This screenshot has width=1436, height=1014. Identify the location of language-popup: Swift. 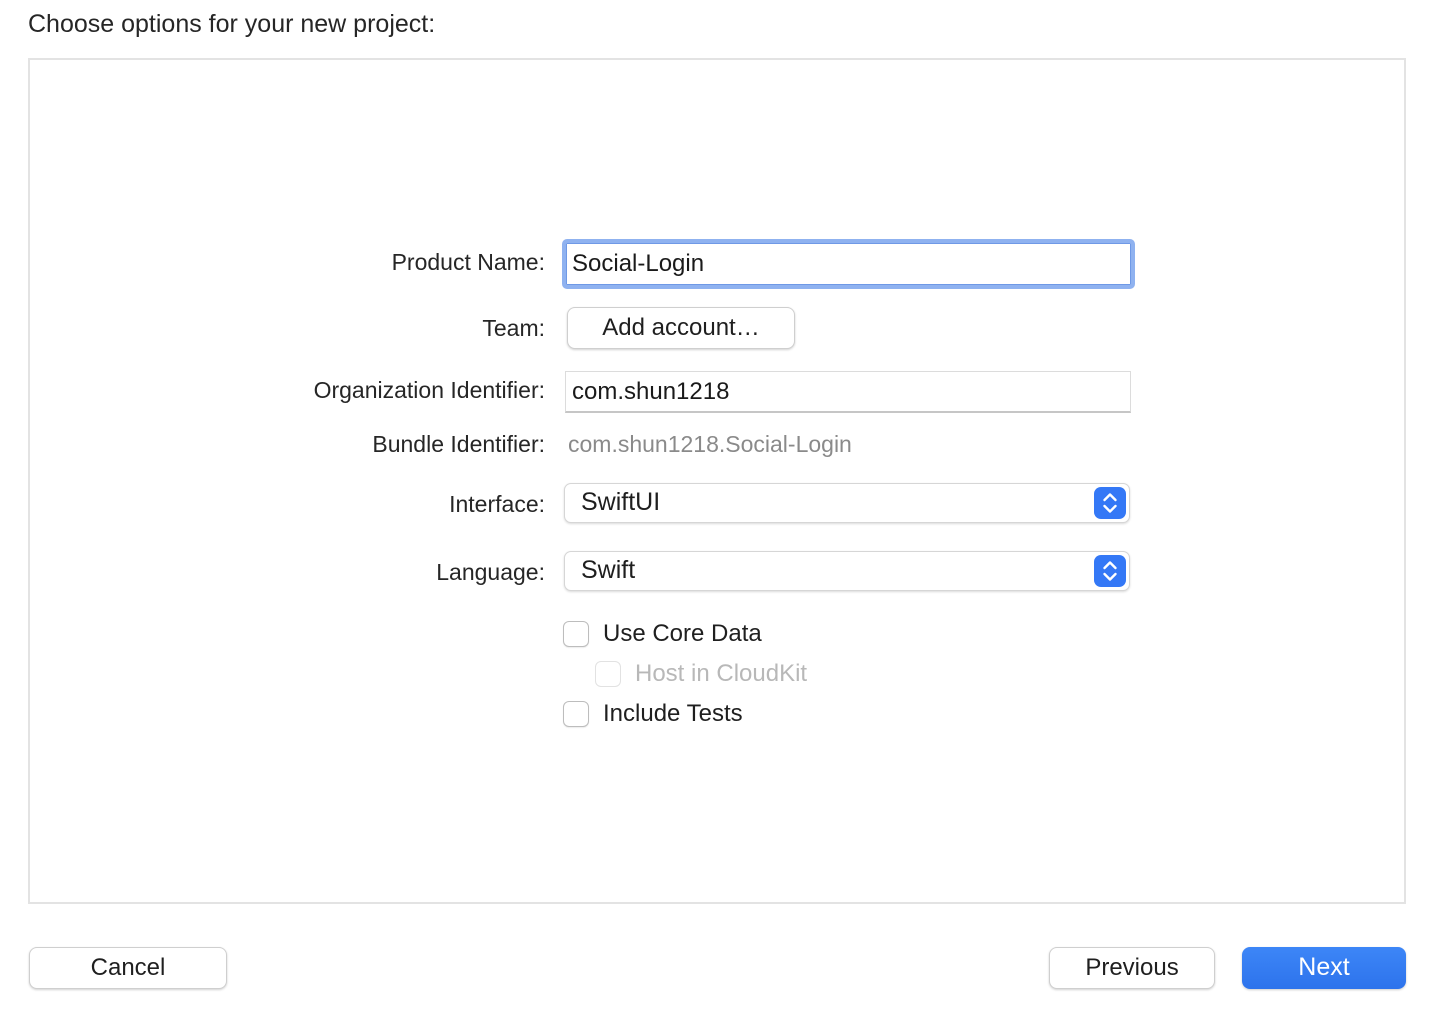
(847, 571).